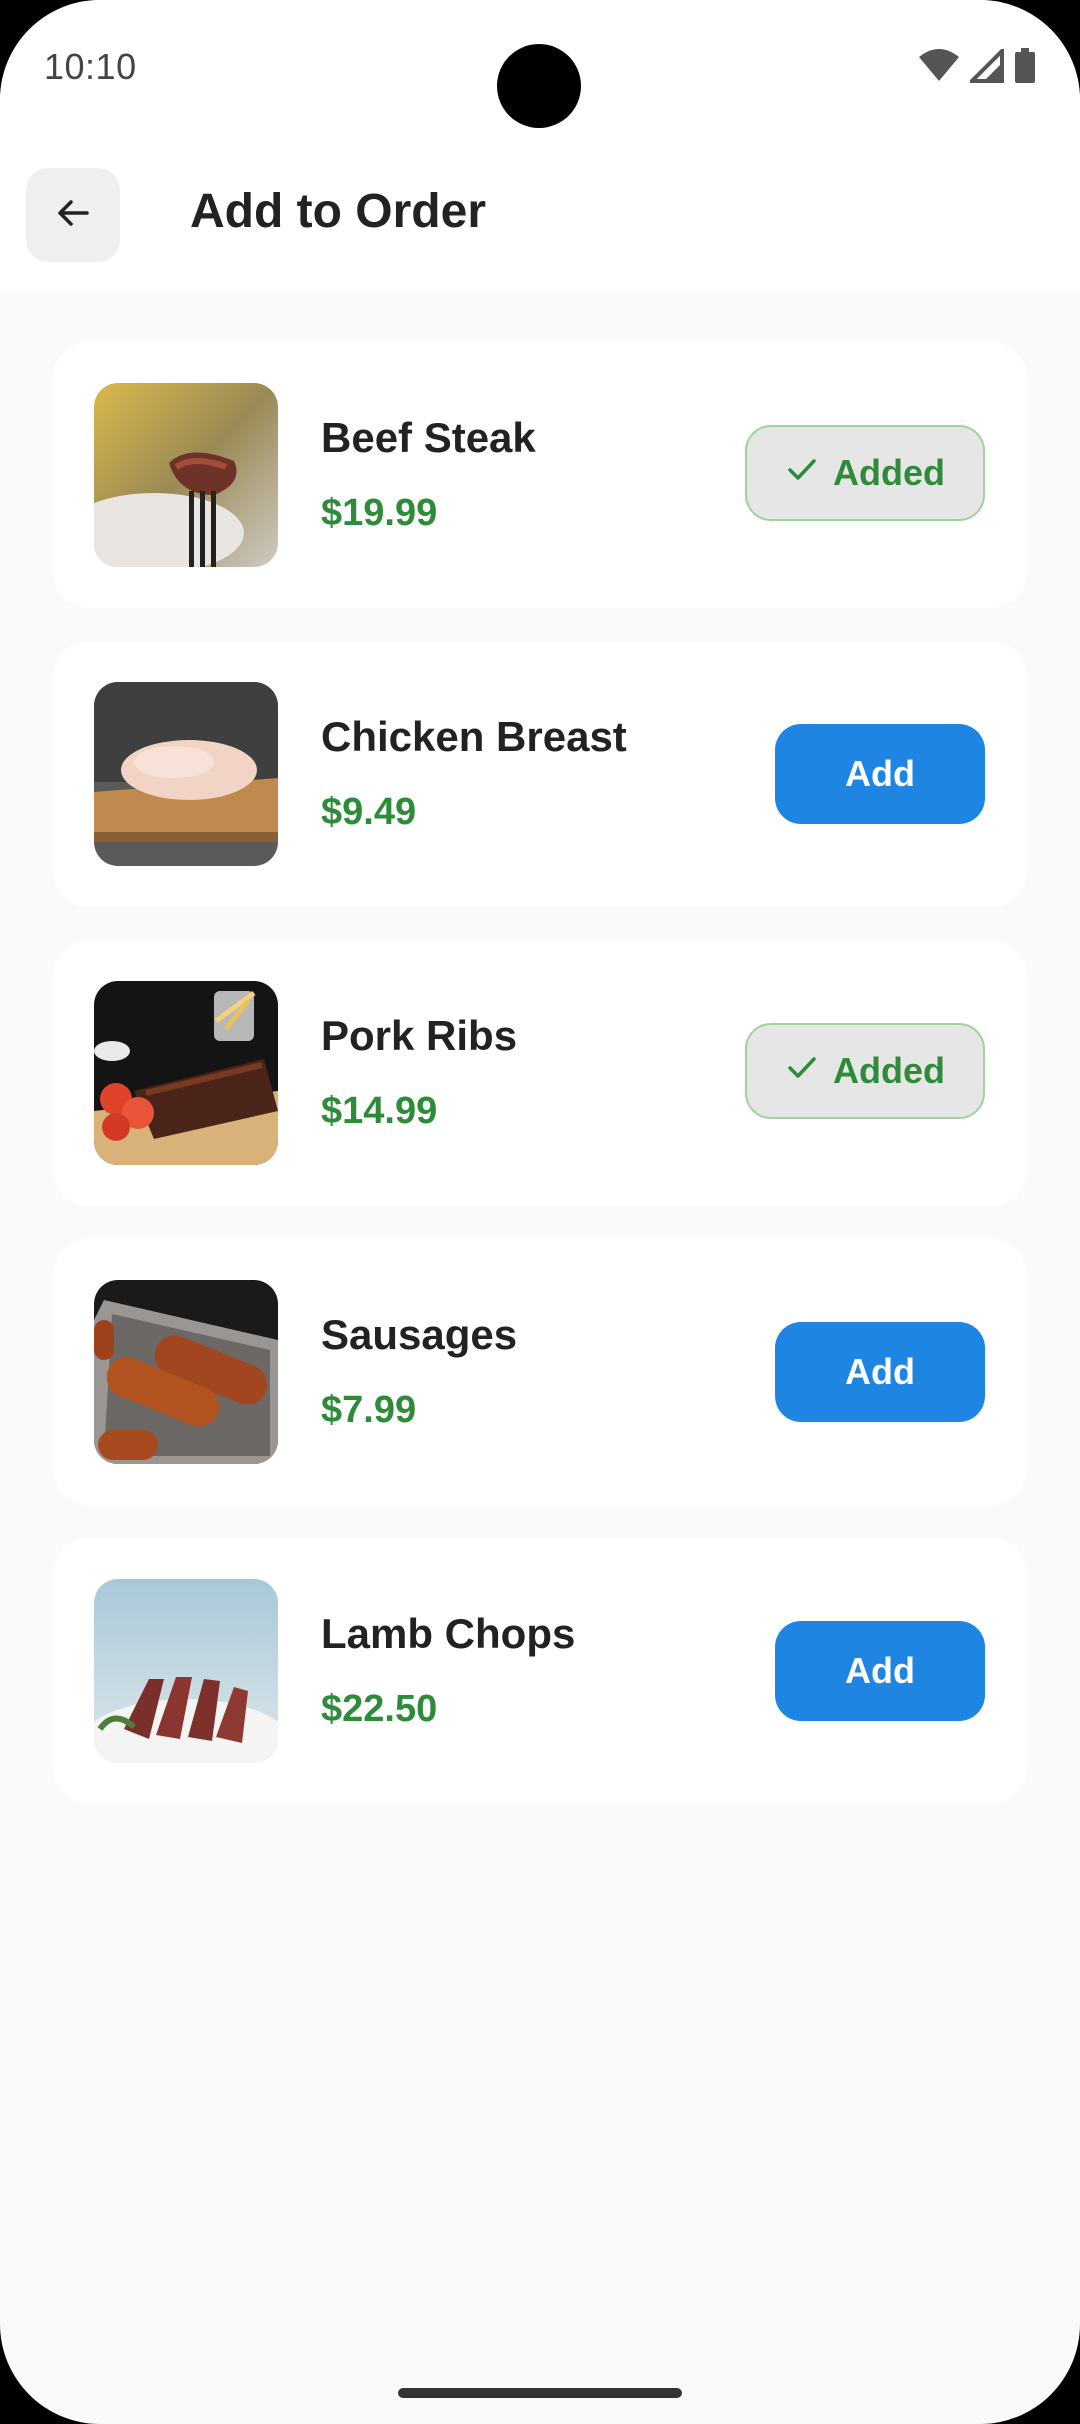 This screenshot has width=1080, height=2424. I want to click on list-item: Lamb Chops $22.50 Add, so click(540, 1671).